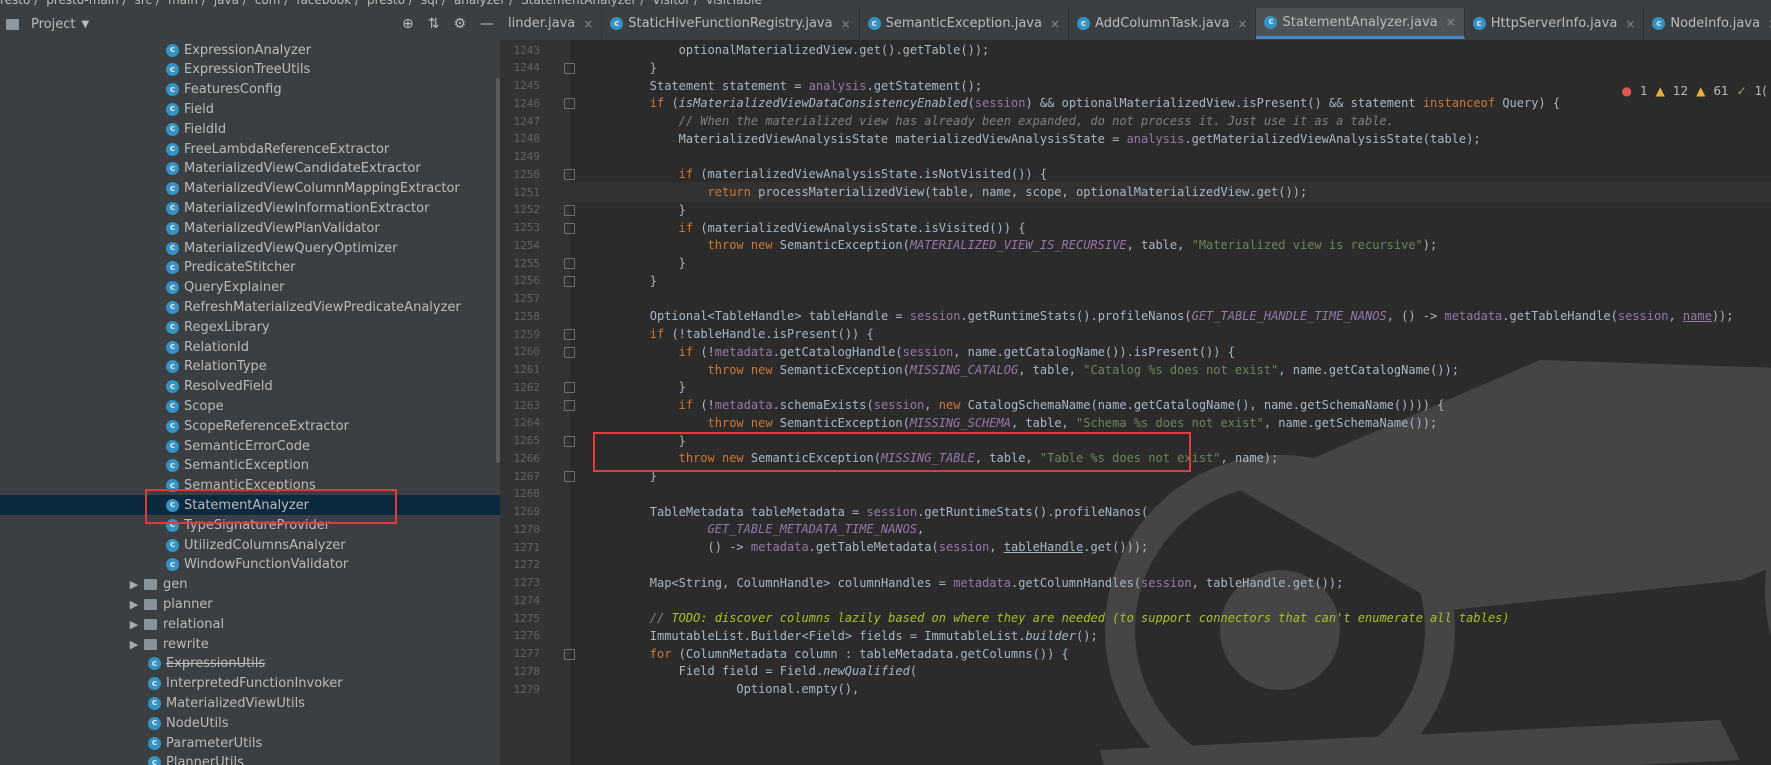 This screenshot has height=765, width=1771. I want to click on breadcrumb-item: analyzer /, so click(483, 3).